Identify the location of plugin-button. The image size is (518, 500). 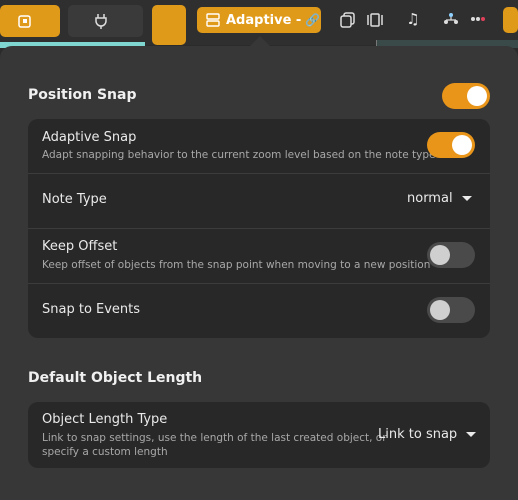
(105, 21).